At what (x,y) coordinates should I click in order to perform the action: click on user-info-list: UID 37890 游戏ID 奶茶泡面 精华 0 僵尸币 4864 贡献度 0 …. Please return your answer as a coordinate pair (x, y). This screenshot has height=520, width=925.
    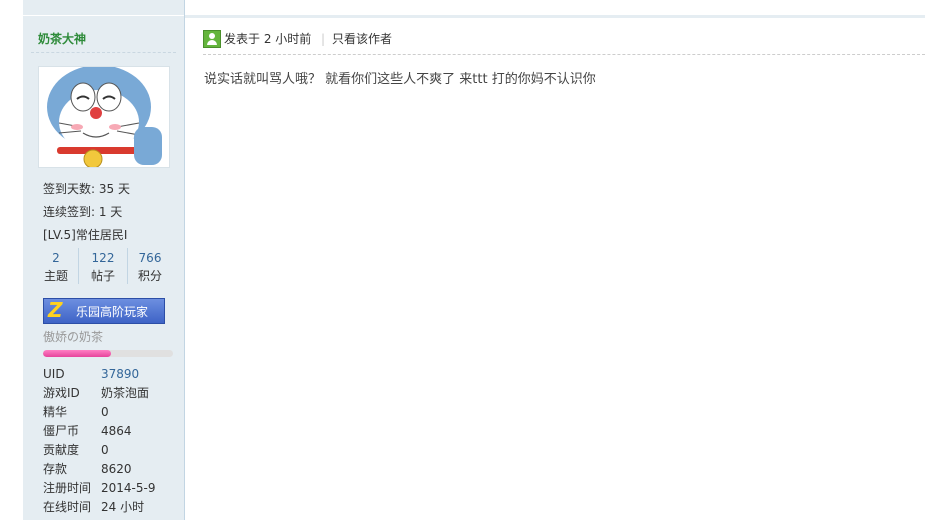
    Looking at the image, I should click on (113, 441).